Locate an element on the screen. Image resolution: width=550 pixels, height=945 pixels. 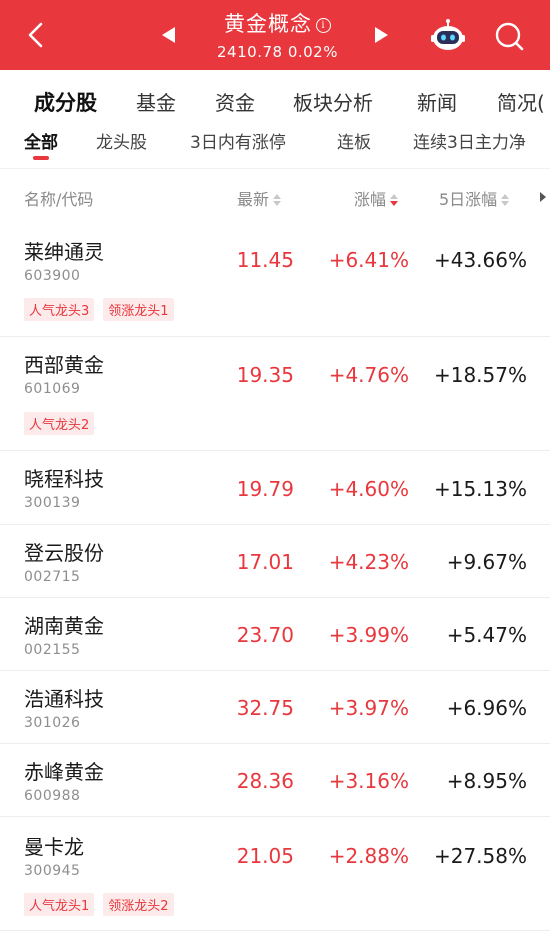
stock-row: 赤峰黄金 600988 28.36 +3.16% +8.95% is located at coordinates (275, 780).